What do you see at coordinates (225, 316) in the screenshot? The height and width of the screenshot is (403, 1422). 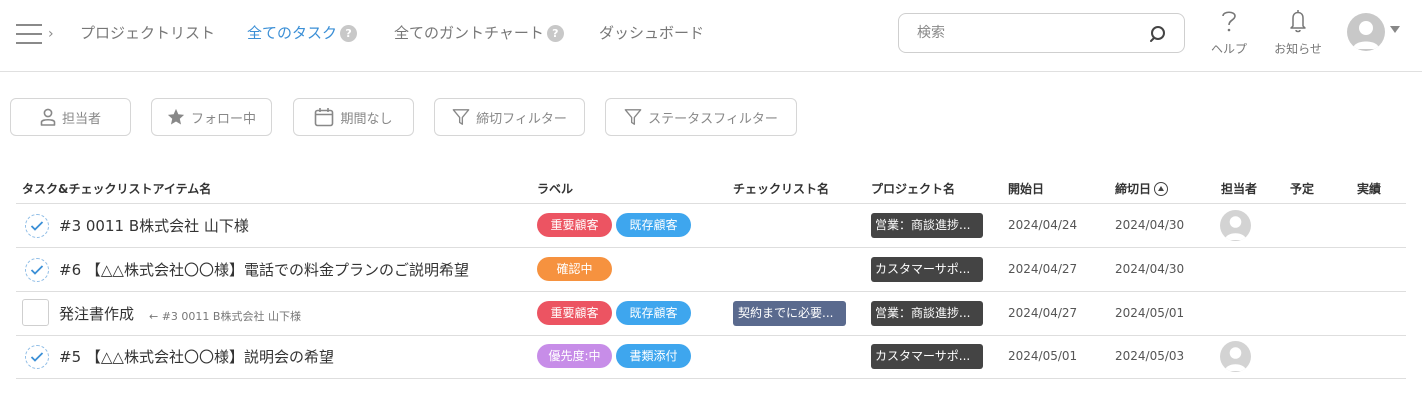 I see `parent-task-link: ← #3 0011 B株式会社 山下様` at bounding box center [225, 316].